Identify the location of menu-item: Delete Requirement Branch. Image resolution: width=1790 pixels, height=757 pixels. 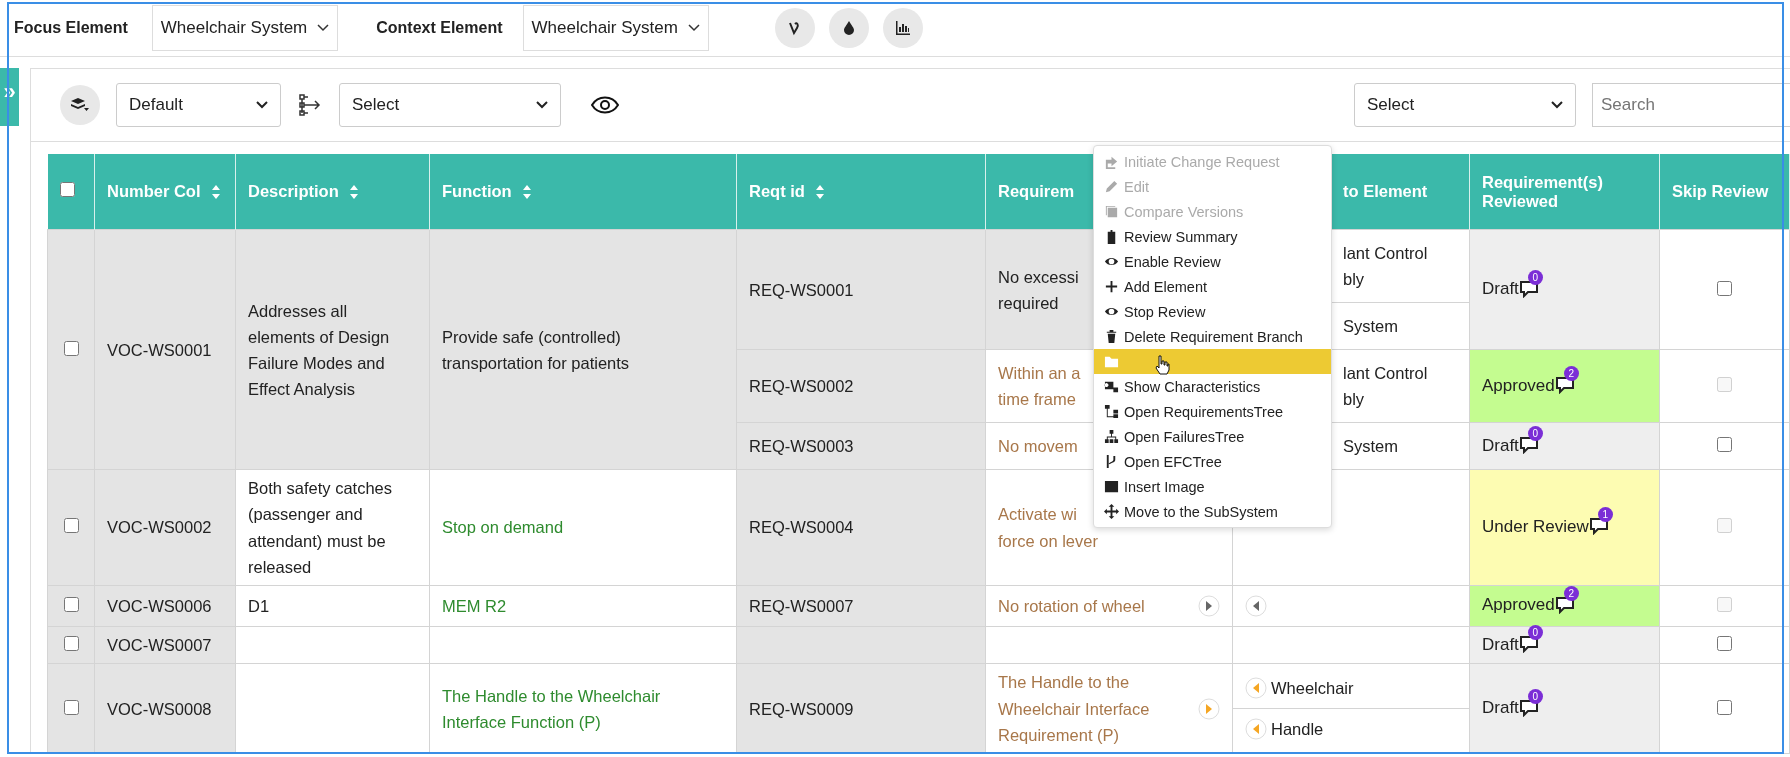
(1212, 336).